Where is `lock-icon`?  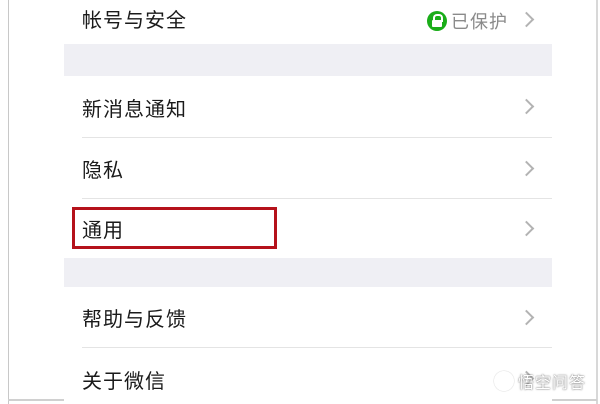
lock-icon is located at coordinates (437, 21).